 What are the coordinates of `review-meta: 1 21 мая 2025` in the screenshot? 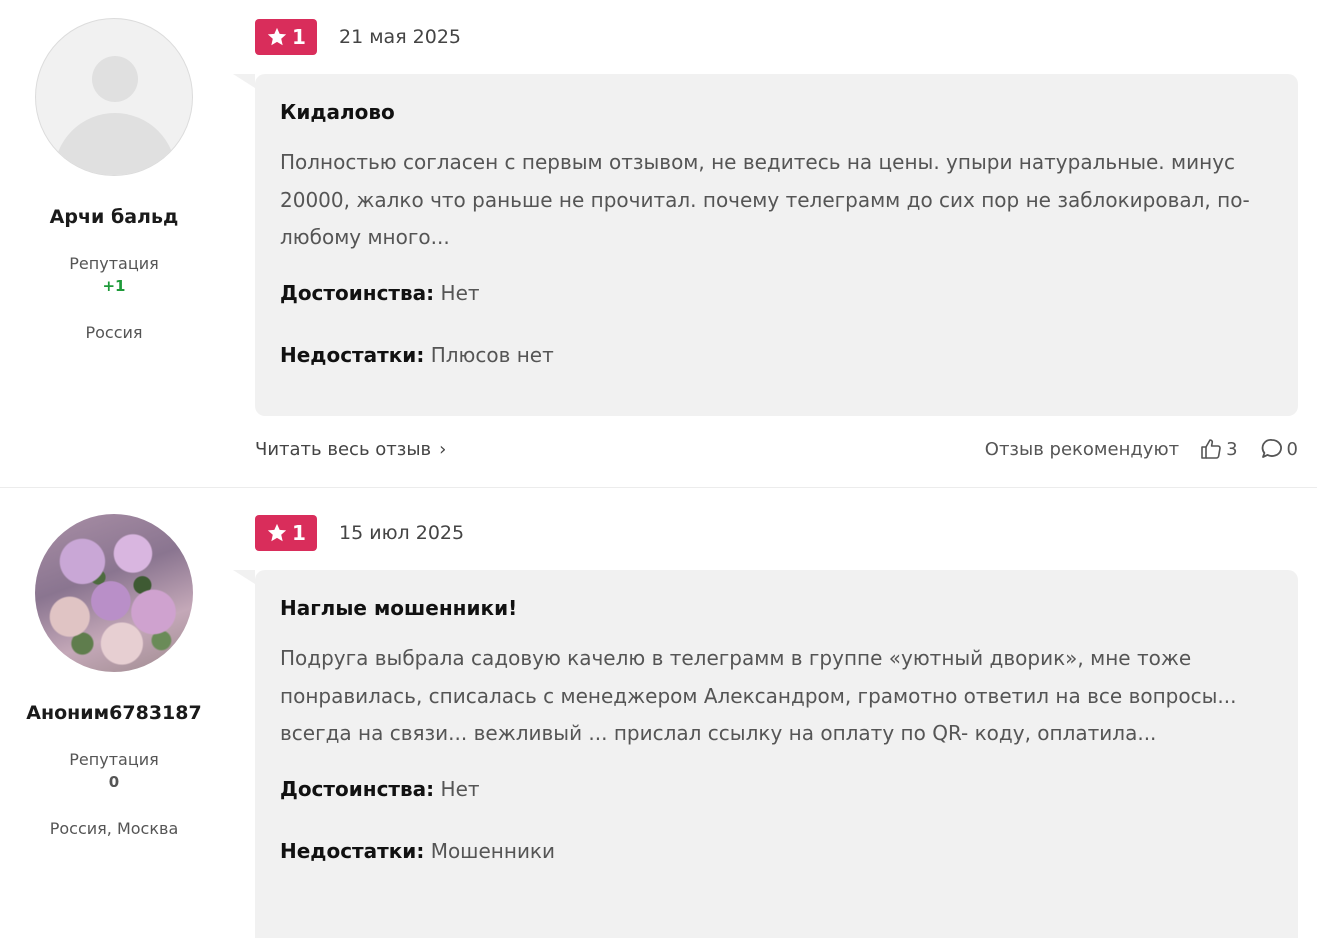 It's located at (358, 37).